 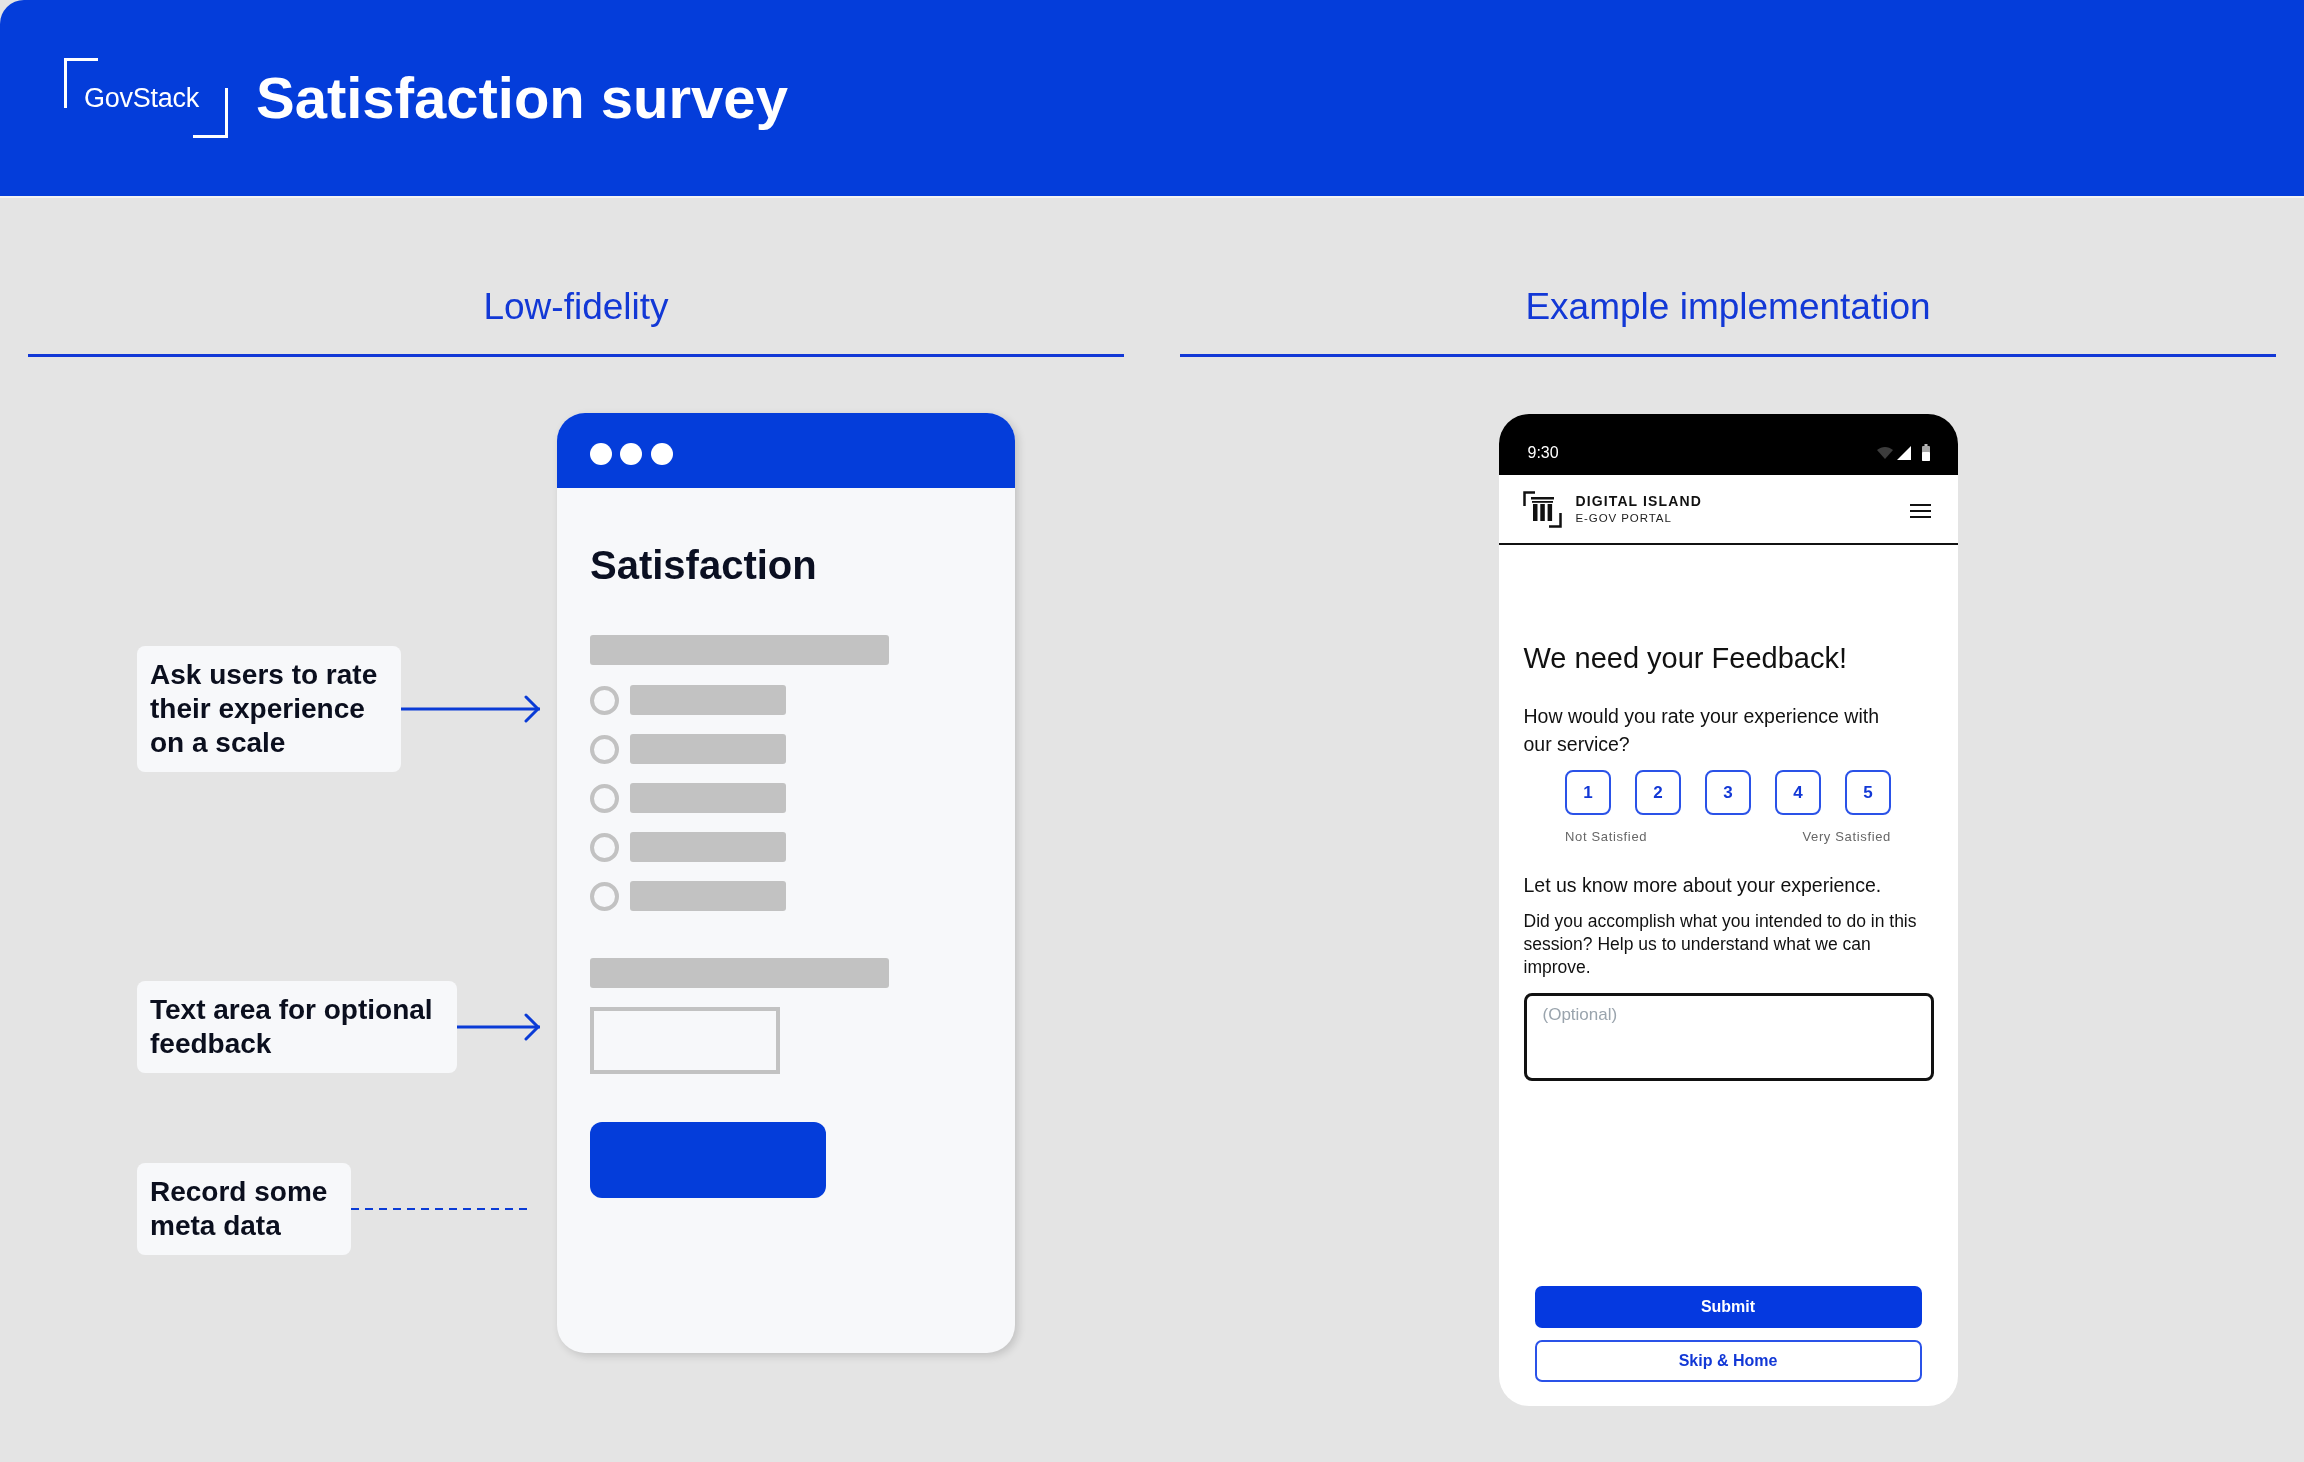 I want to click on submit-button: Submit, so click(x=1728, y=1307).